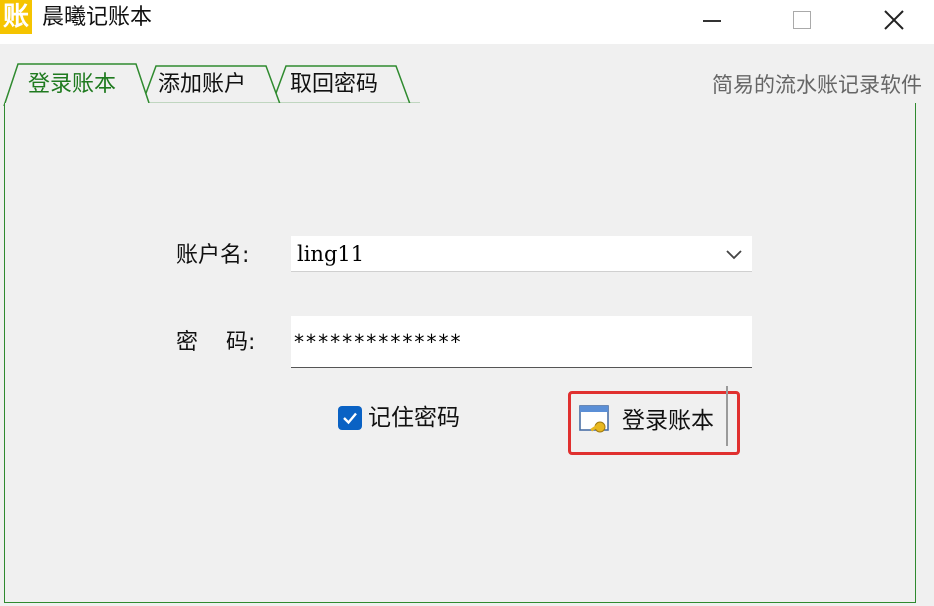 The height and width of the screenshot is (606, 934). I want to click on minimize-button, so click(712, 20).